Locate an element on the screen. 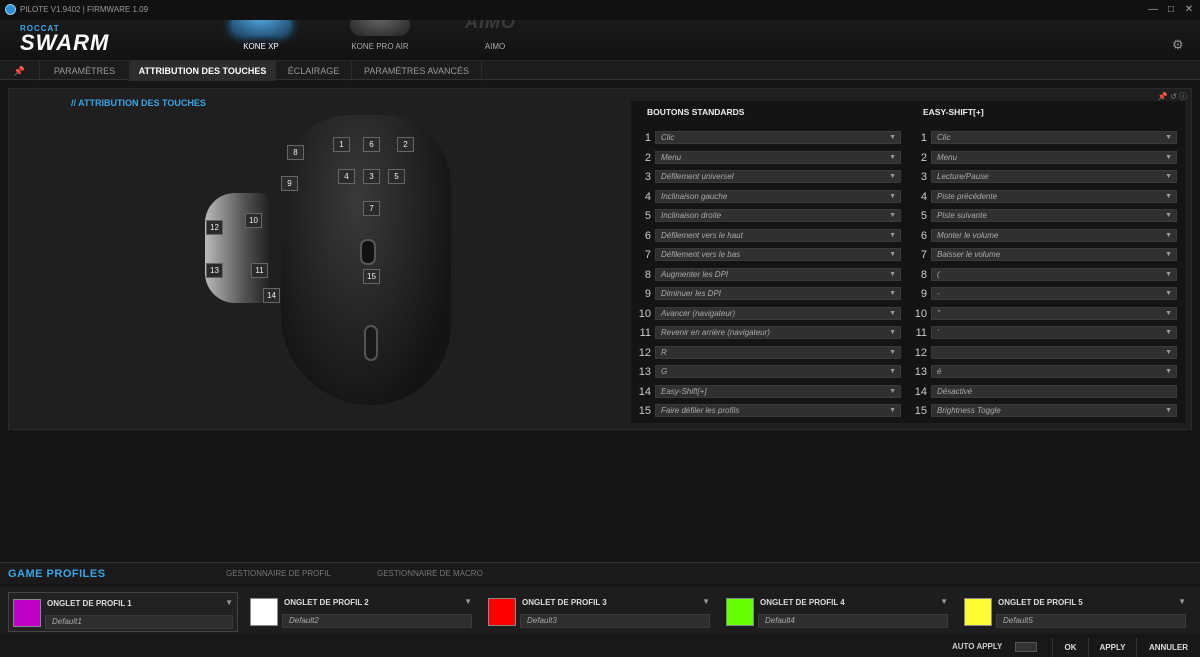 Image resolution: width=1200 pixels, height=657 pixels. assignment-row: 12 R ▼ 12 ▼ is located at coordinates (908, 352).